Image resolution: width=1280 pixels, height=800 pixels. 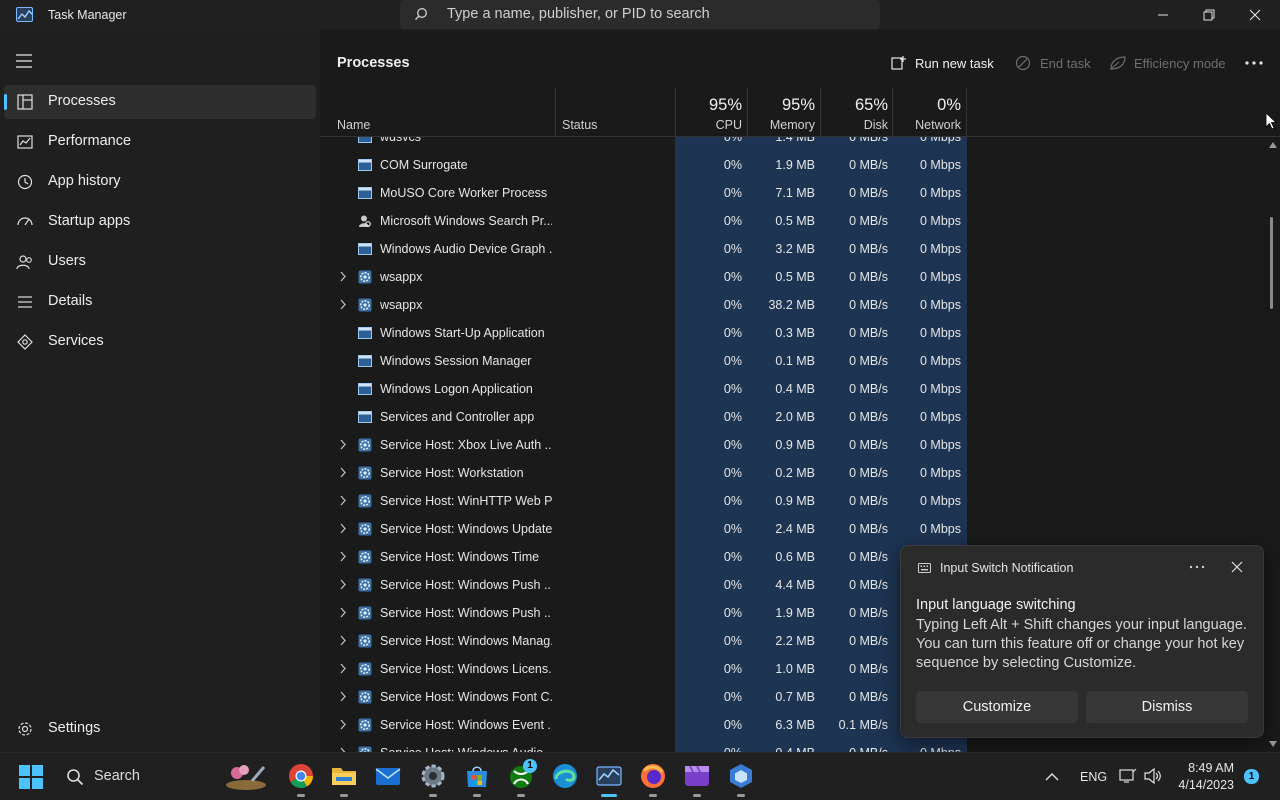 I want to click on minimize-button, so click(x=1163, y=15).